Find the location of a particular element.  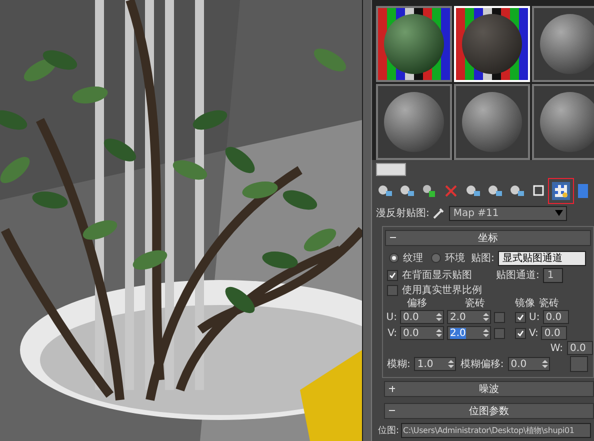

checkbox-label: 使用真实世界比例 is located at coordinates (442, 290).